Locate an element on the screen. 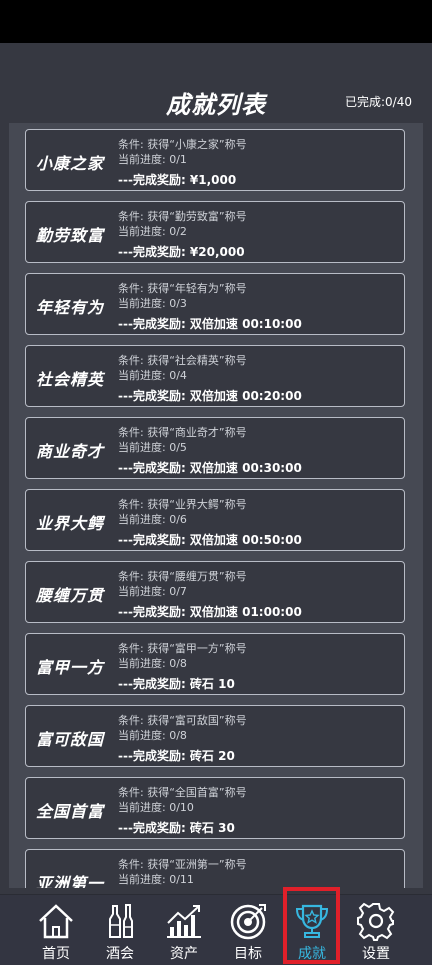 The image size is (432, 965). header: 成就列表 已完成:0/40 is located at coordinates (216, 81).